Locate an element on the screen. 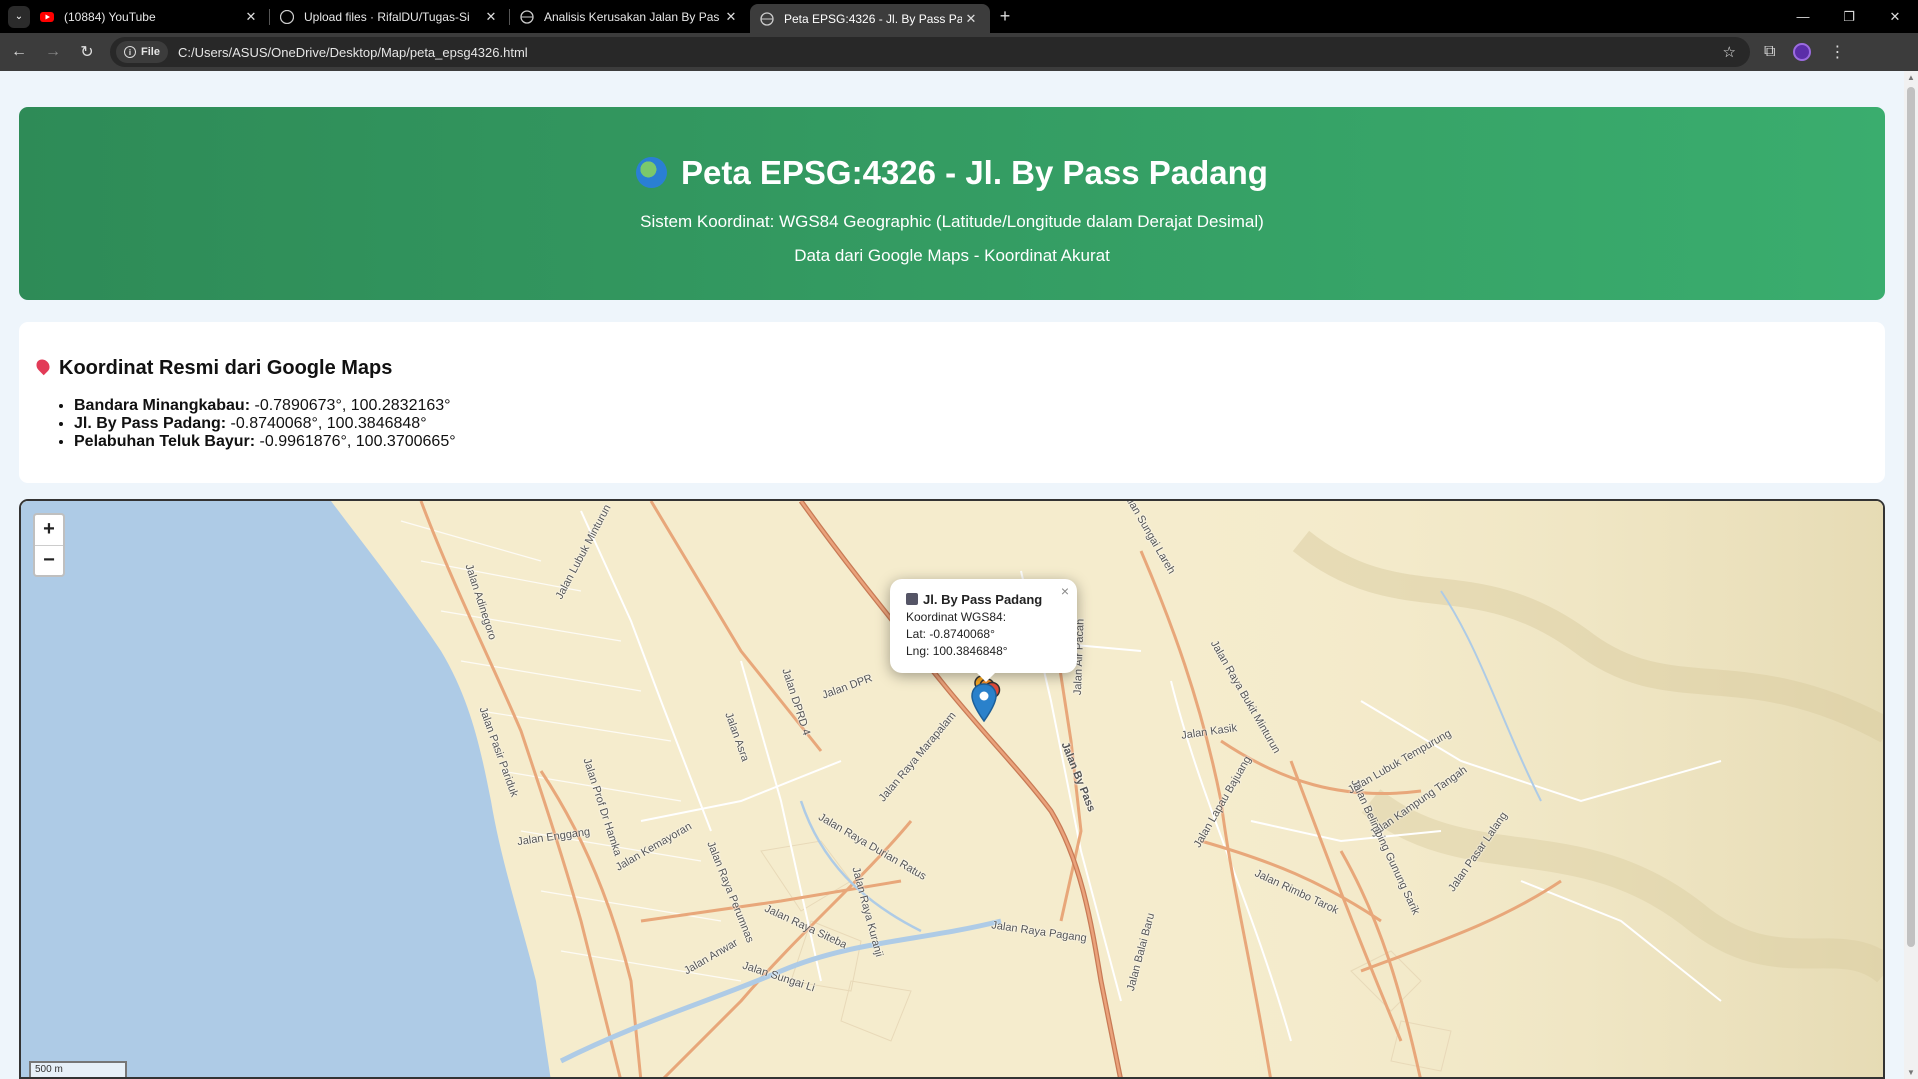 The height and width of the screenshot is (1079, 1918). popup-line: Koordinat WGS84: is located at coordinates (956, 617).